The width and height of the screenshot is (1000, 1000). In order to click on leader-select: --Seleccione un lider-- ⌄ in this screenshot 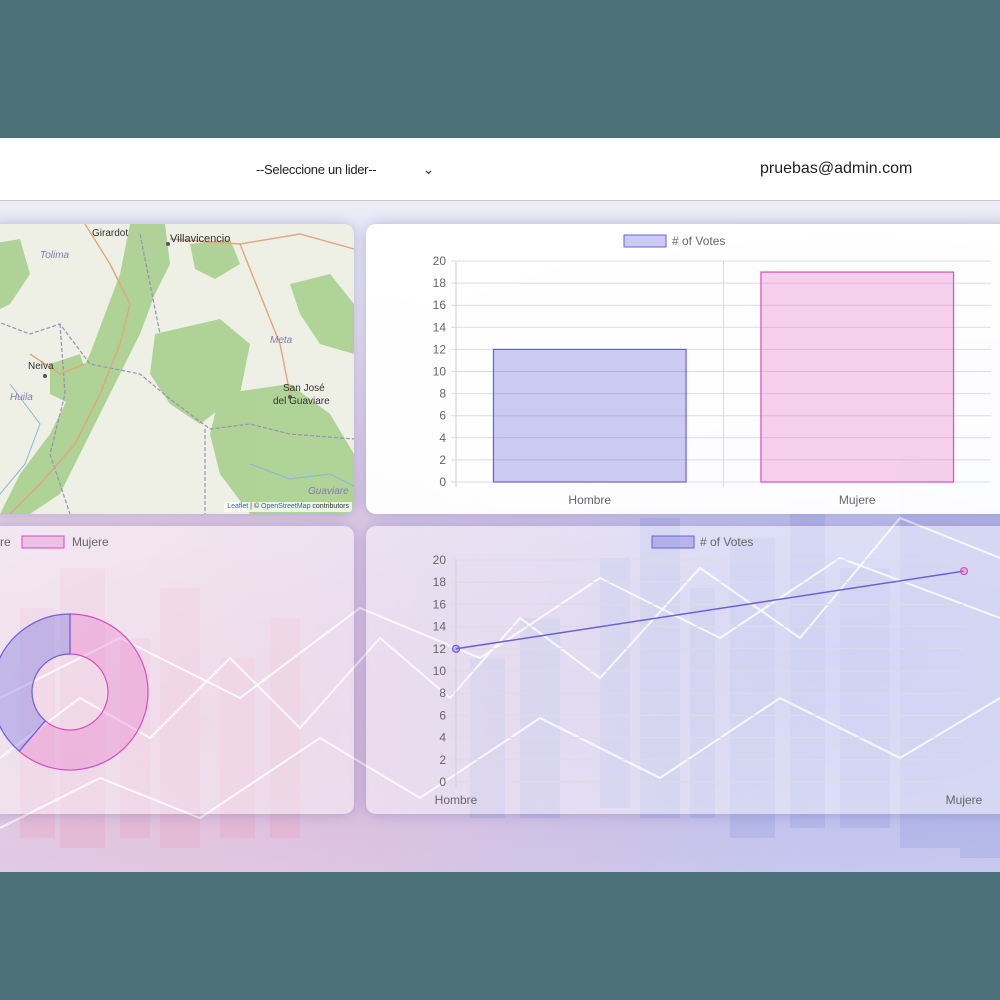, I will do `click(343, 169)`.